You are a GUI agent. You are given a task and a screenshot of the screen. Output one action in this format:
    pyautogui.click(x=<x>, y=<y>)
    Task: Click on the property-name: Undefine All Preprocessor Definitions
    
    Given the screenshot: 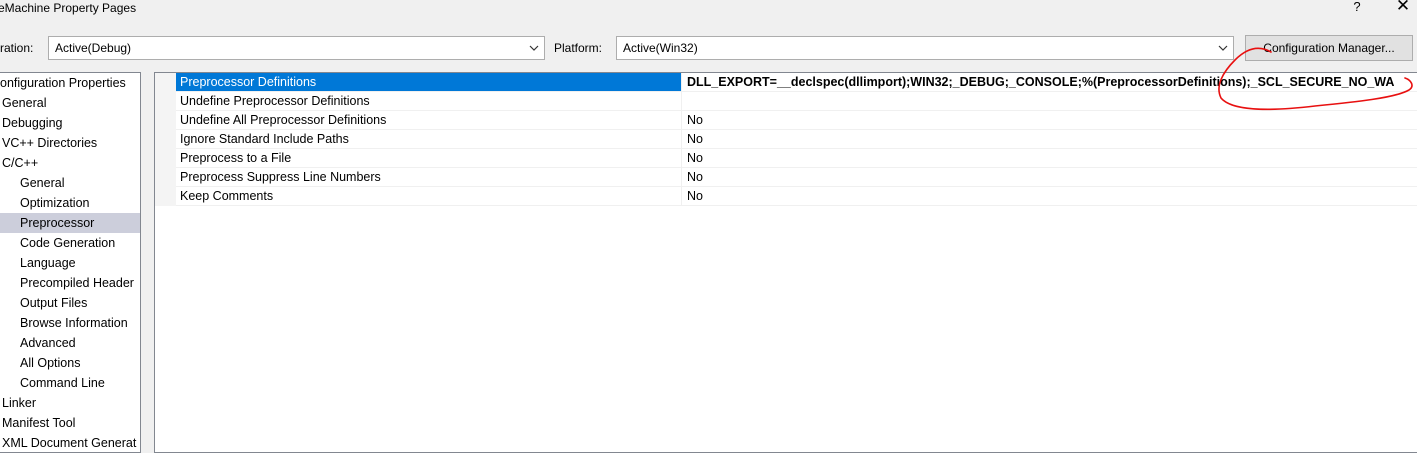 What is the action you would take?
    pyautogui.click(x=429, y=120)
    